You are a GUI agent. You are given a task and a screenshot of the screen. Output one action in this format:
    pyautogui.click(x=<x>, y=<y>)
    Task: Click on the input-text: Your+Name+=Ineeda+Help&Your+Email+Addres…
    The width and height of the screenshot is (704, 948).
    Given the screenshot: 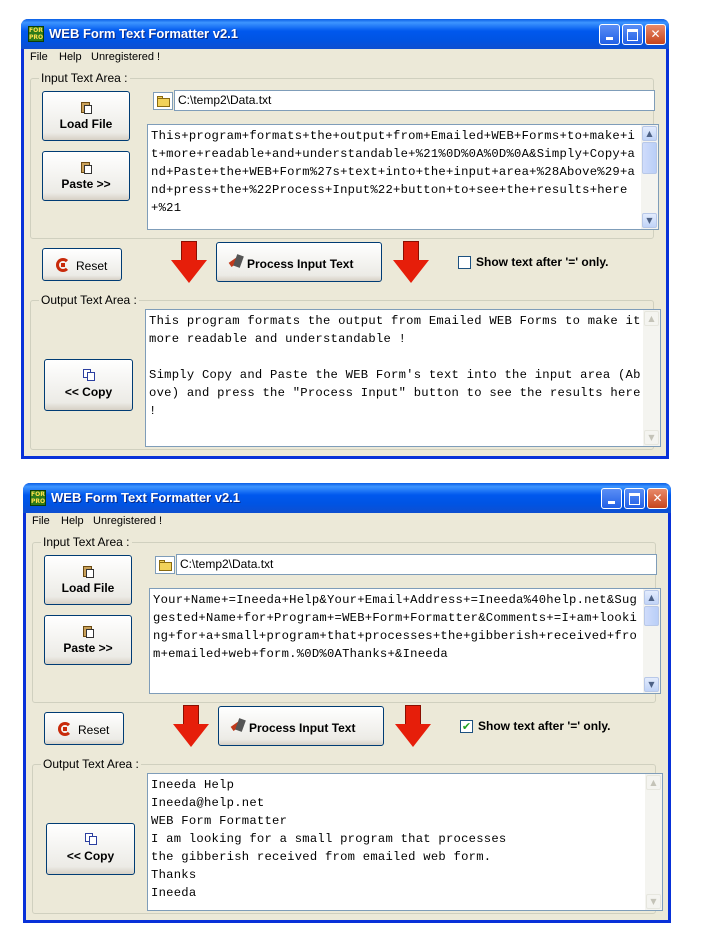 What is the action you would take?
    pyautogui.click(x=395, y=627)
    